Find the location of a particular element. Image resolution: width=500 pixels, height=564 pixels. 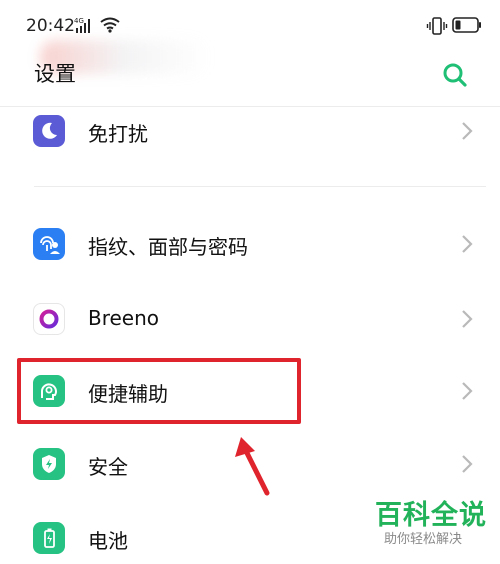

signal-icon: 4G is located at coordinates (82, 25).